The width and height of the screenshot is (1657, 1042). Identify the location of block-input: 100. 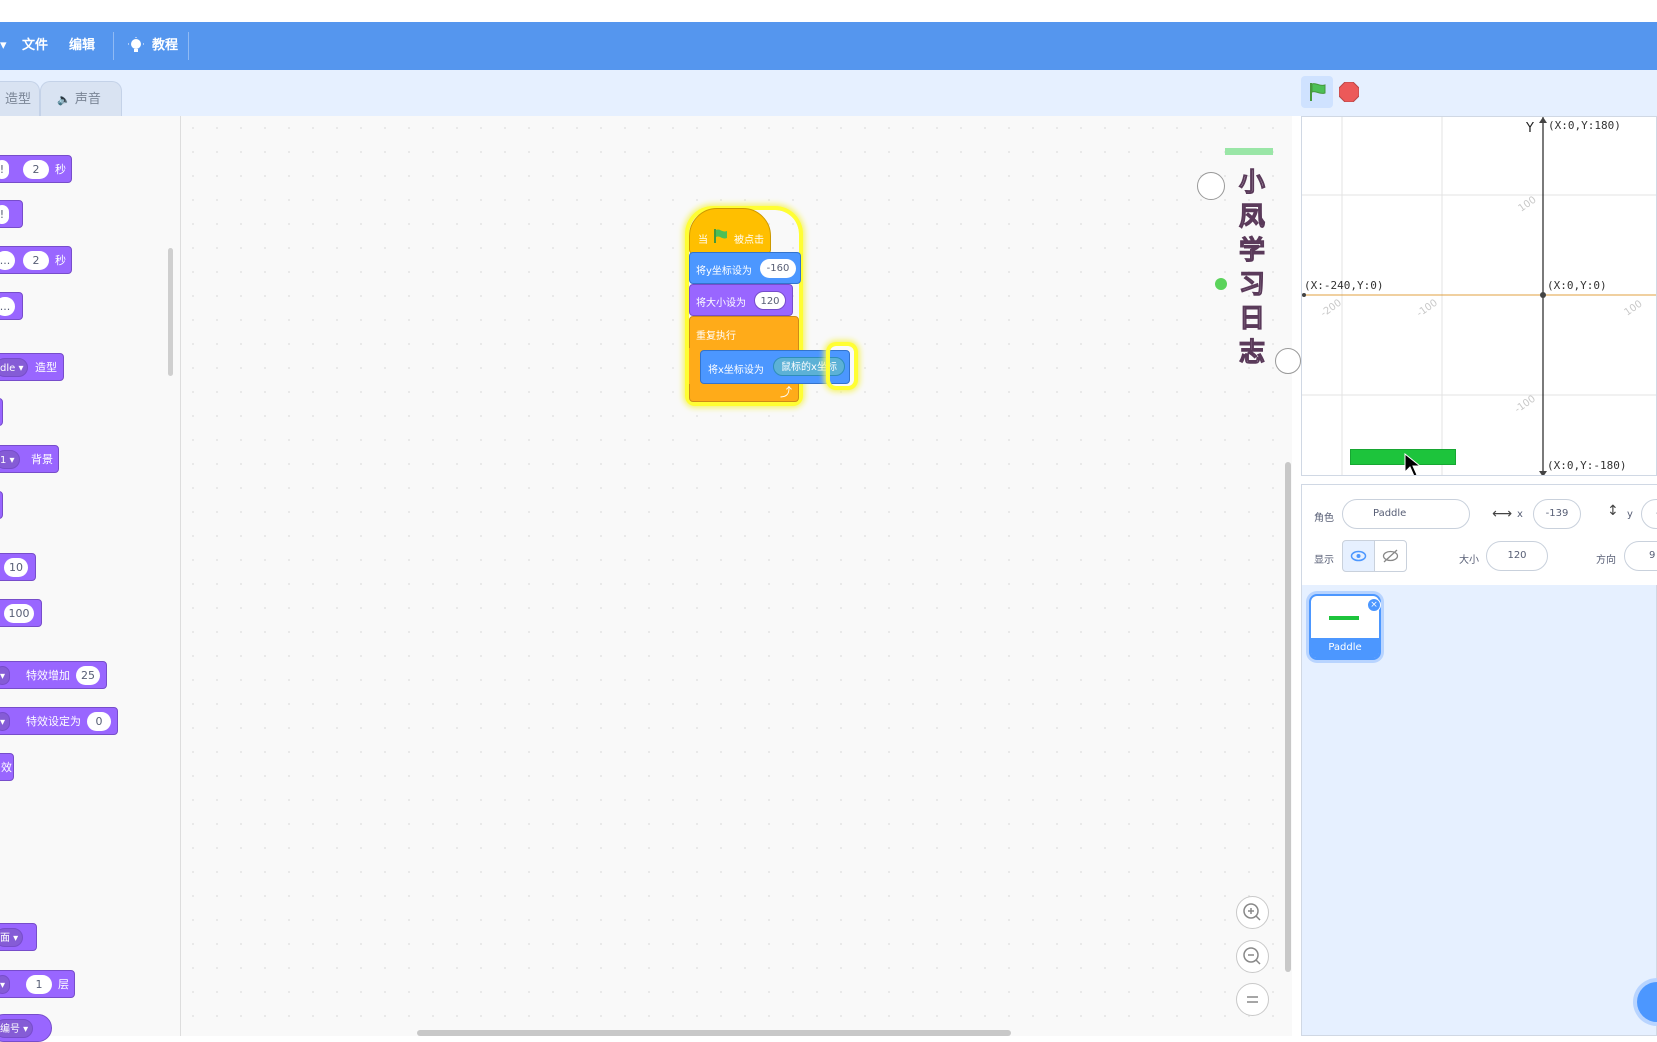
(19, 613).